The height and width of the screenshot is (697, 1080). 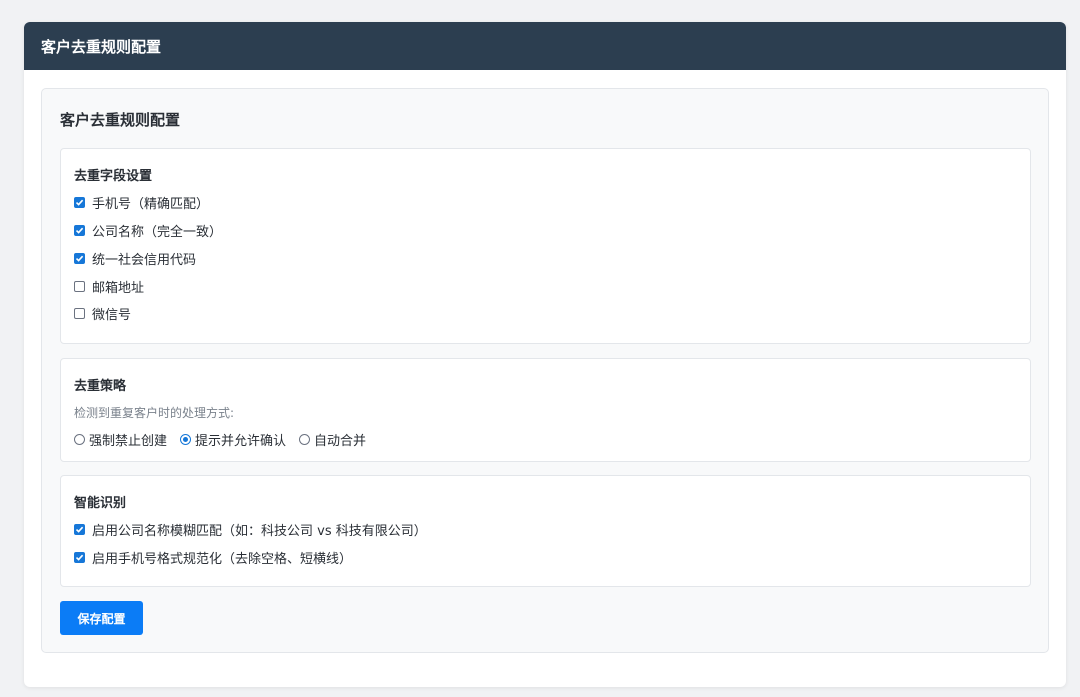 I want to click on strategy-radio-group: 强制禁止创建 提示并允许确认 自动合并, so click(x=226, y=439).